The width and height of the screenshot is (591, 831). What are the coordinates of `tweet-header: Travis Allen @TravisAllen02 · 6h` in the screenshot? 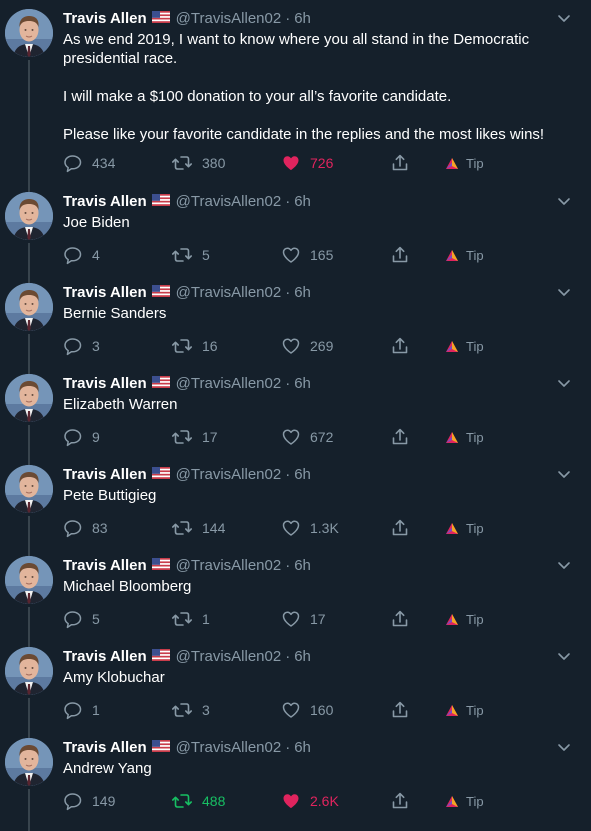 It's located at (187, 656).